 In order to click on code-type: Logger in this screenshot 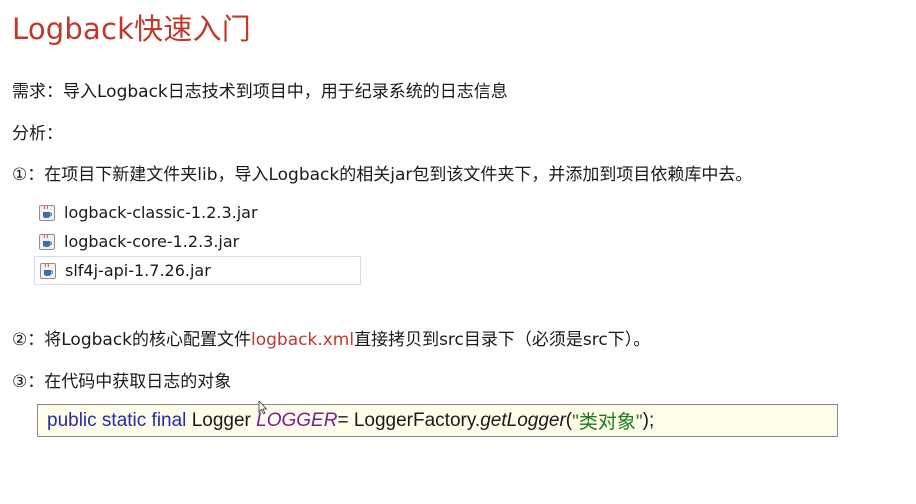, I will do `click(221, 420)`.